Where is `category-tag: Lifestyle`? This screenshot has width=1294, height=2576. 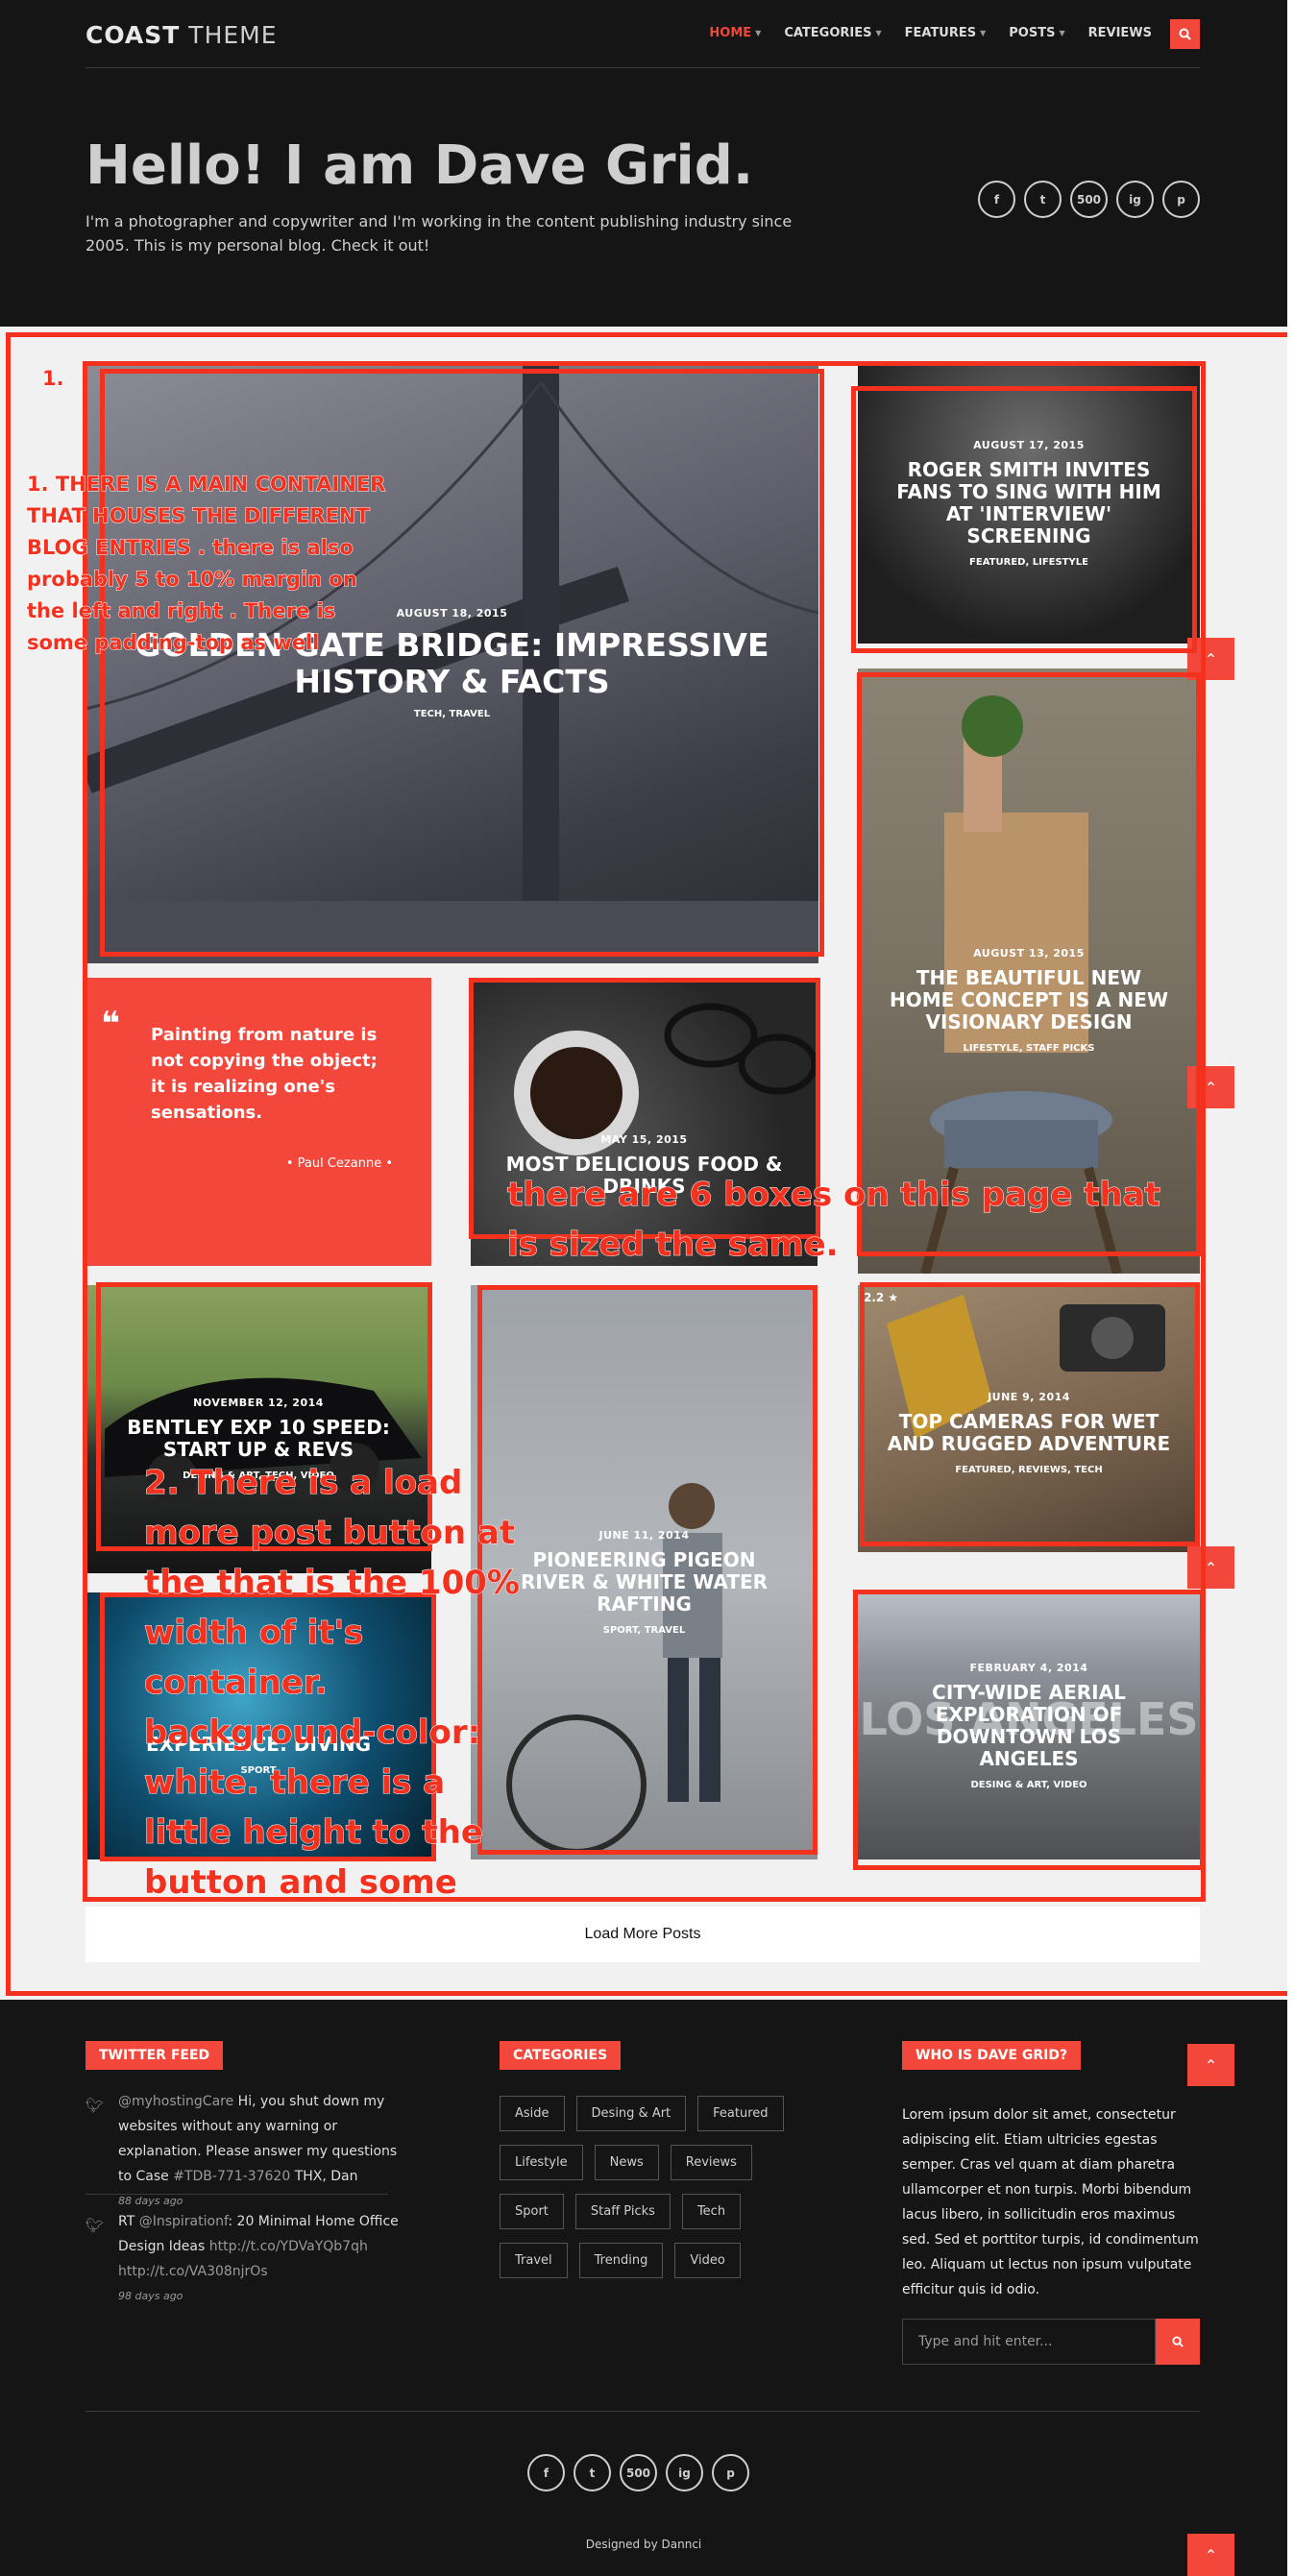 category-tag: Lifestyle is located at coordinates (541, 2162).